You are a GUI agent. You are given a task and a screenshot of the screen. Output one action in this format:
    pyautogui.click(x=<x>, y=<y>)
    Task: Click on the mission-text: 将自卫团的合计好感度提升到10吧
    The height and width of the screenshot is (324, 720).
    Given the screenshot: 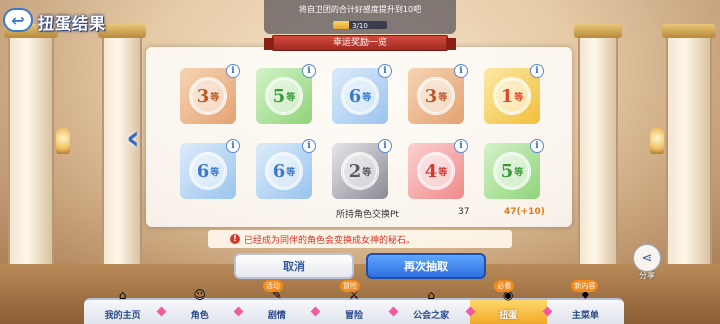 What is the action you would take?
    pyautogui.click(x=360, y=9)
    